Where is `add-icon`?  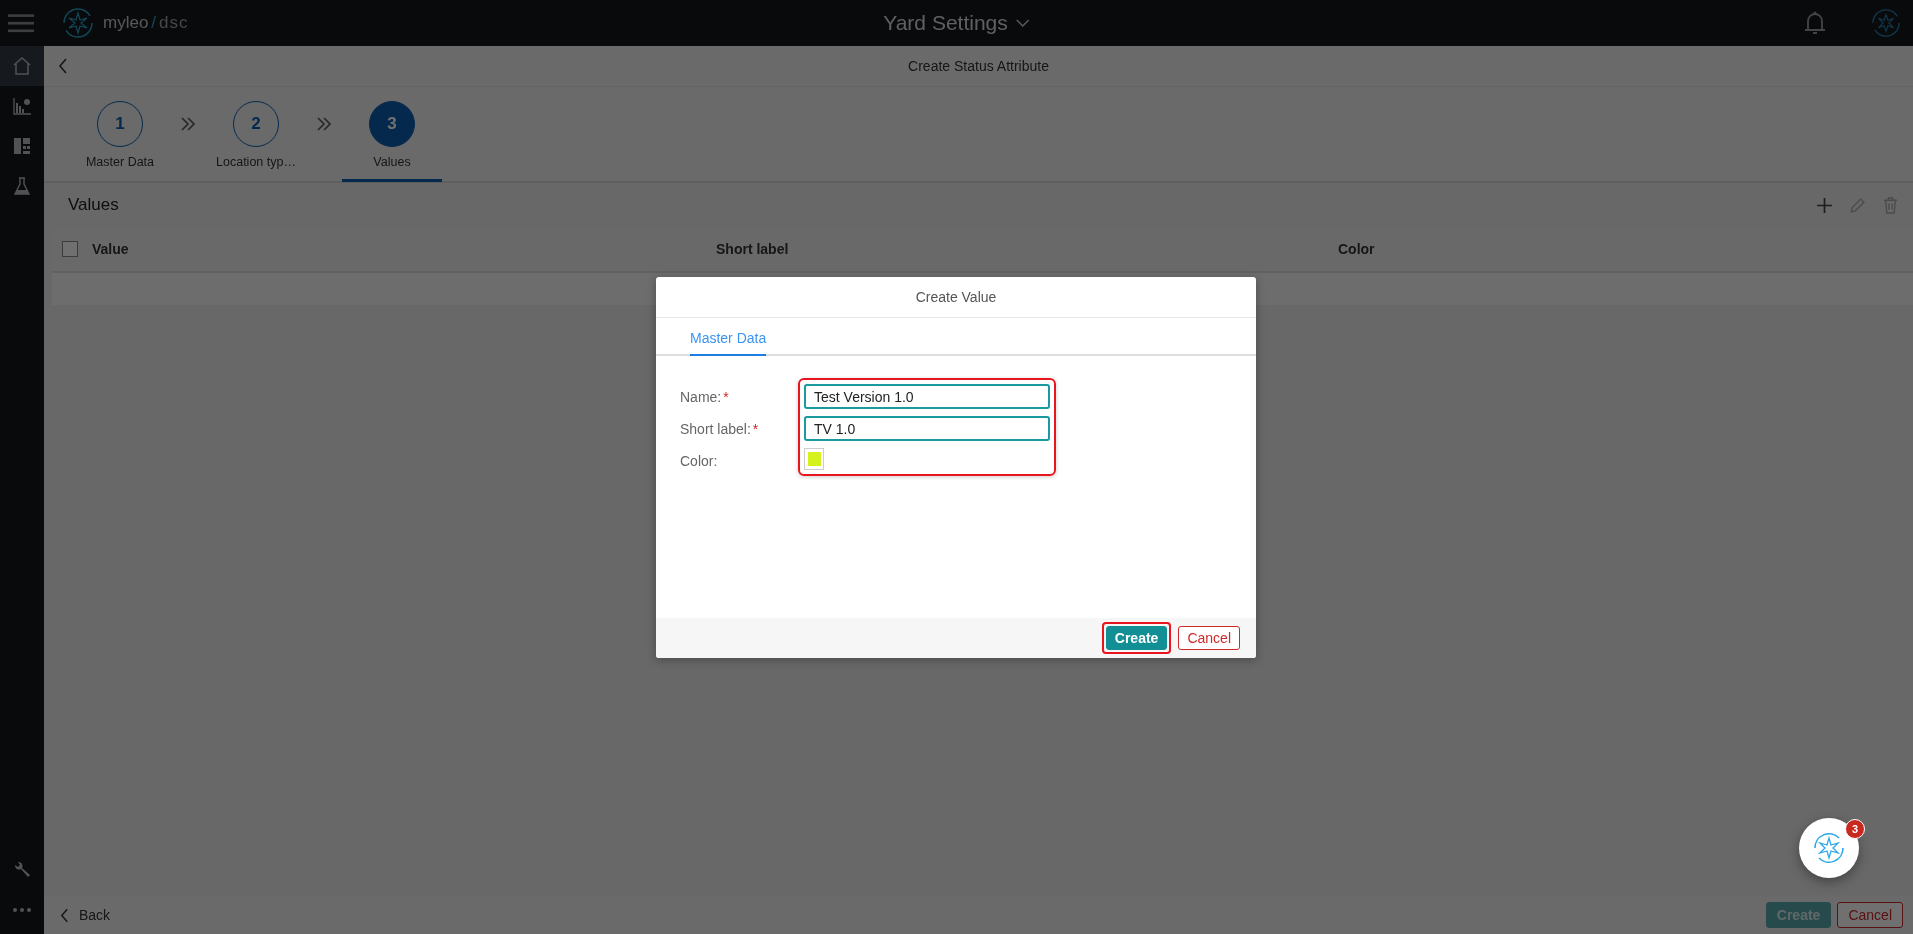 add-icon is located at coordinates (1824, 205).